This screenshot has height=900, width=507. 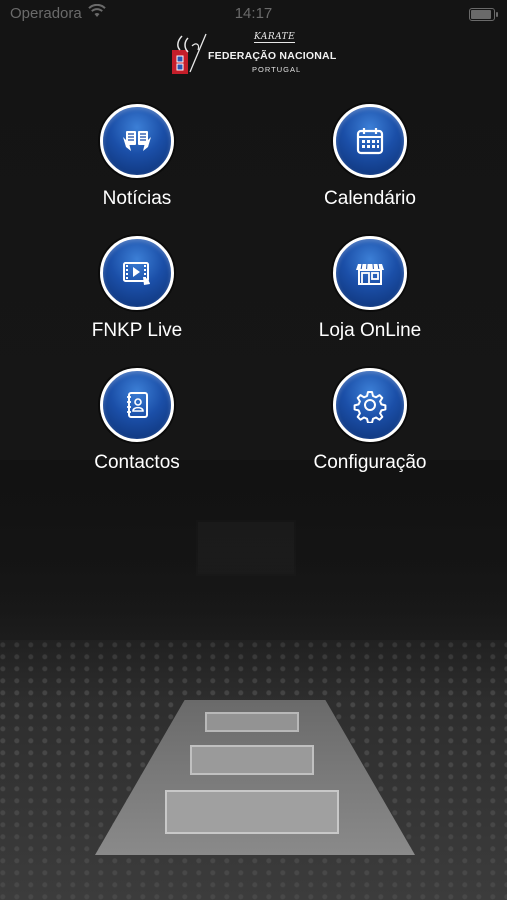 I want to click on contacts-book-icon, so click(x=137, y=405).